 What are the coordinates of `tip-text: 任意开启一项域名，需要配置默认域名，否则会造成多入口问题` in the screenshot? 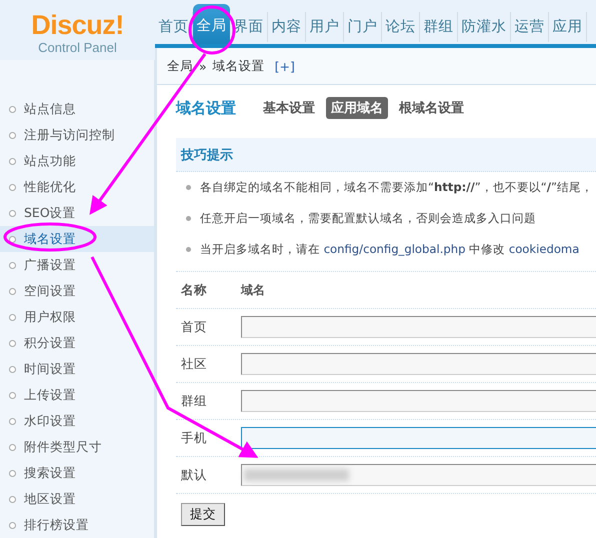 It's located at (368, 218).